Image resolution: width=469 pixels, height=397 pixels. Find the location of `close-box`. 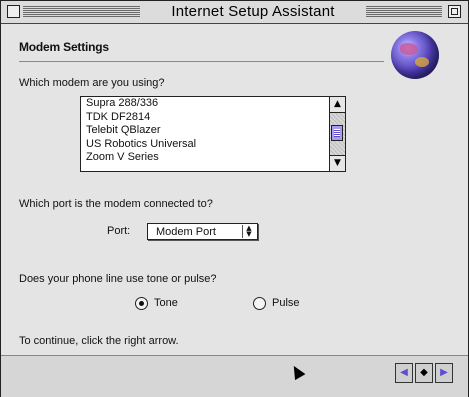

close-box is located at coordinates (13, 11).